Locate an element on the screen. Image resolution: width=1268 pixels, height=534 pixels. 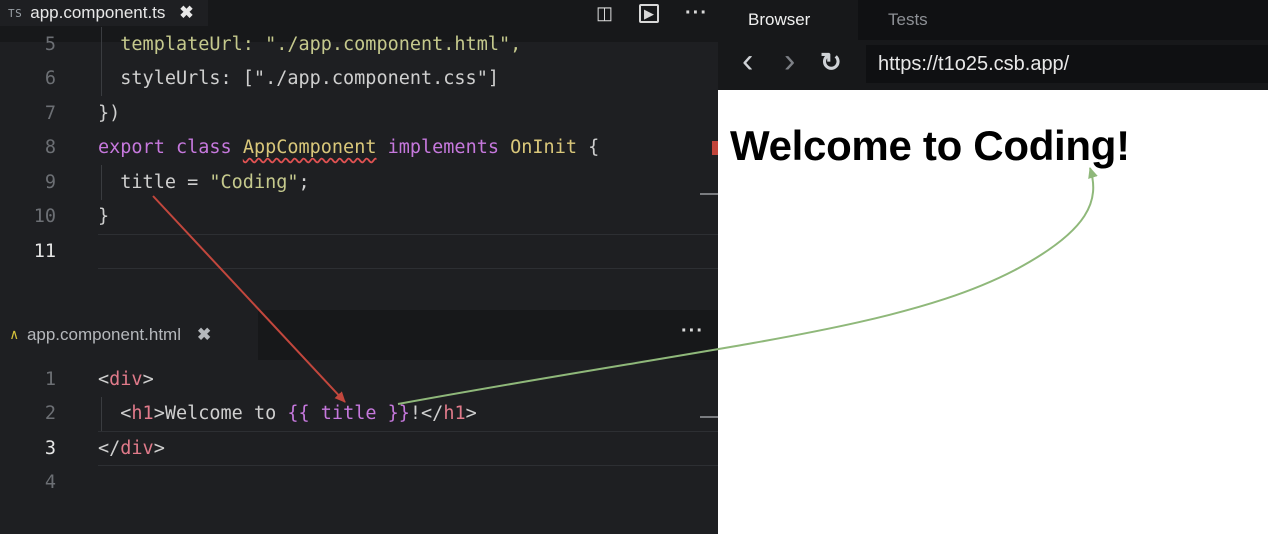
back-icon: ‹ is located at coordinates (747, 61).